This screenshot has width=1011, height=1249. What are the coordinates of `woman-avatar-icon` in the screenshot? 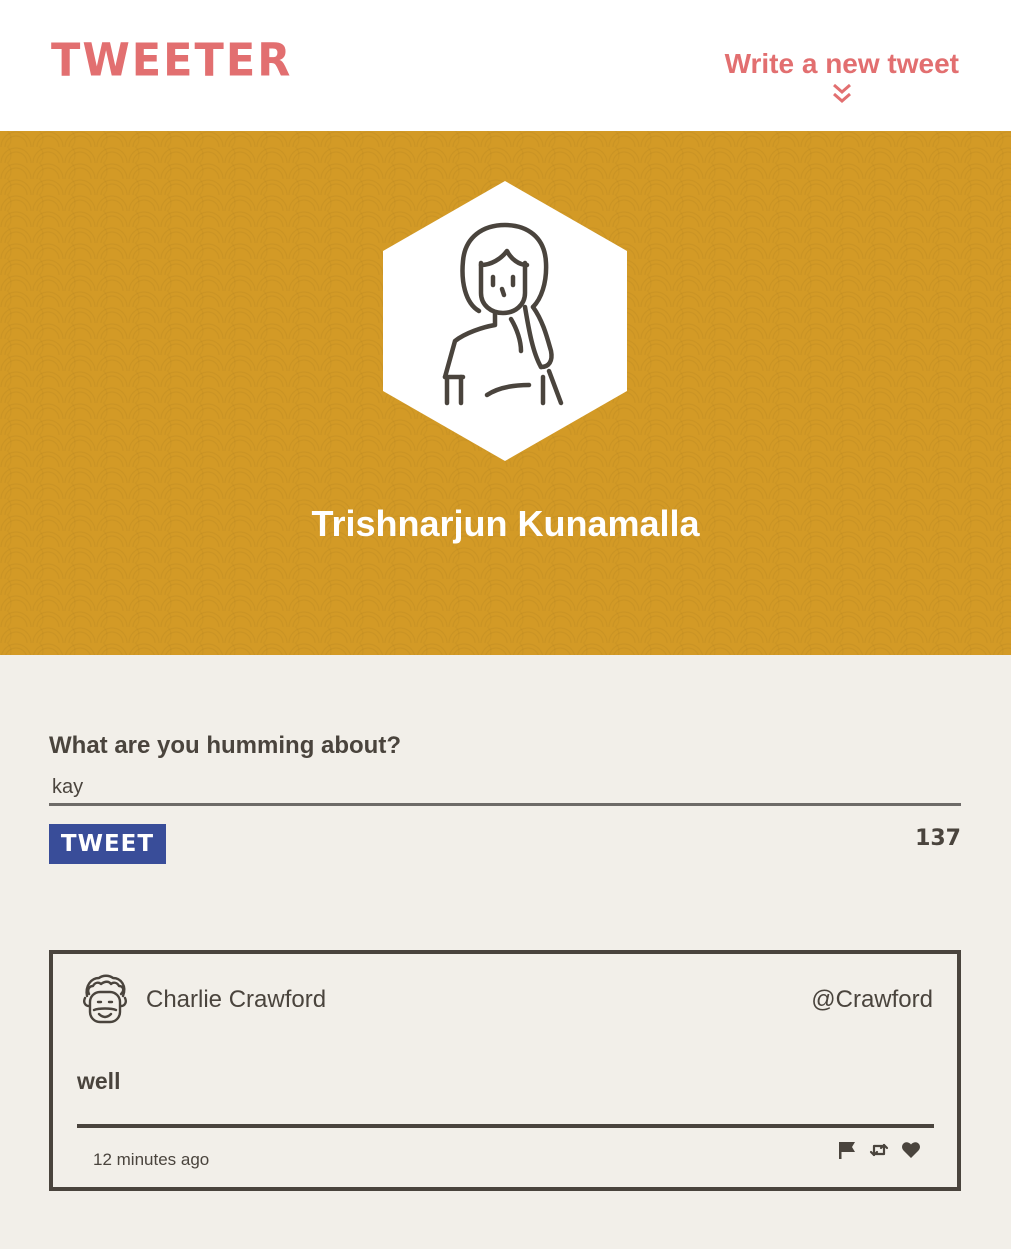 It's located at (505, 321).